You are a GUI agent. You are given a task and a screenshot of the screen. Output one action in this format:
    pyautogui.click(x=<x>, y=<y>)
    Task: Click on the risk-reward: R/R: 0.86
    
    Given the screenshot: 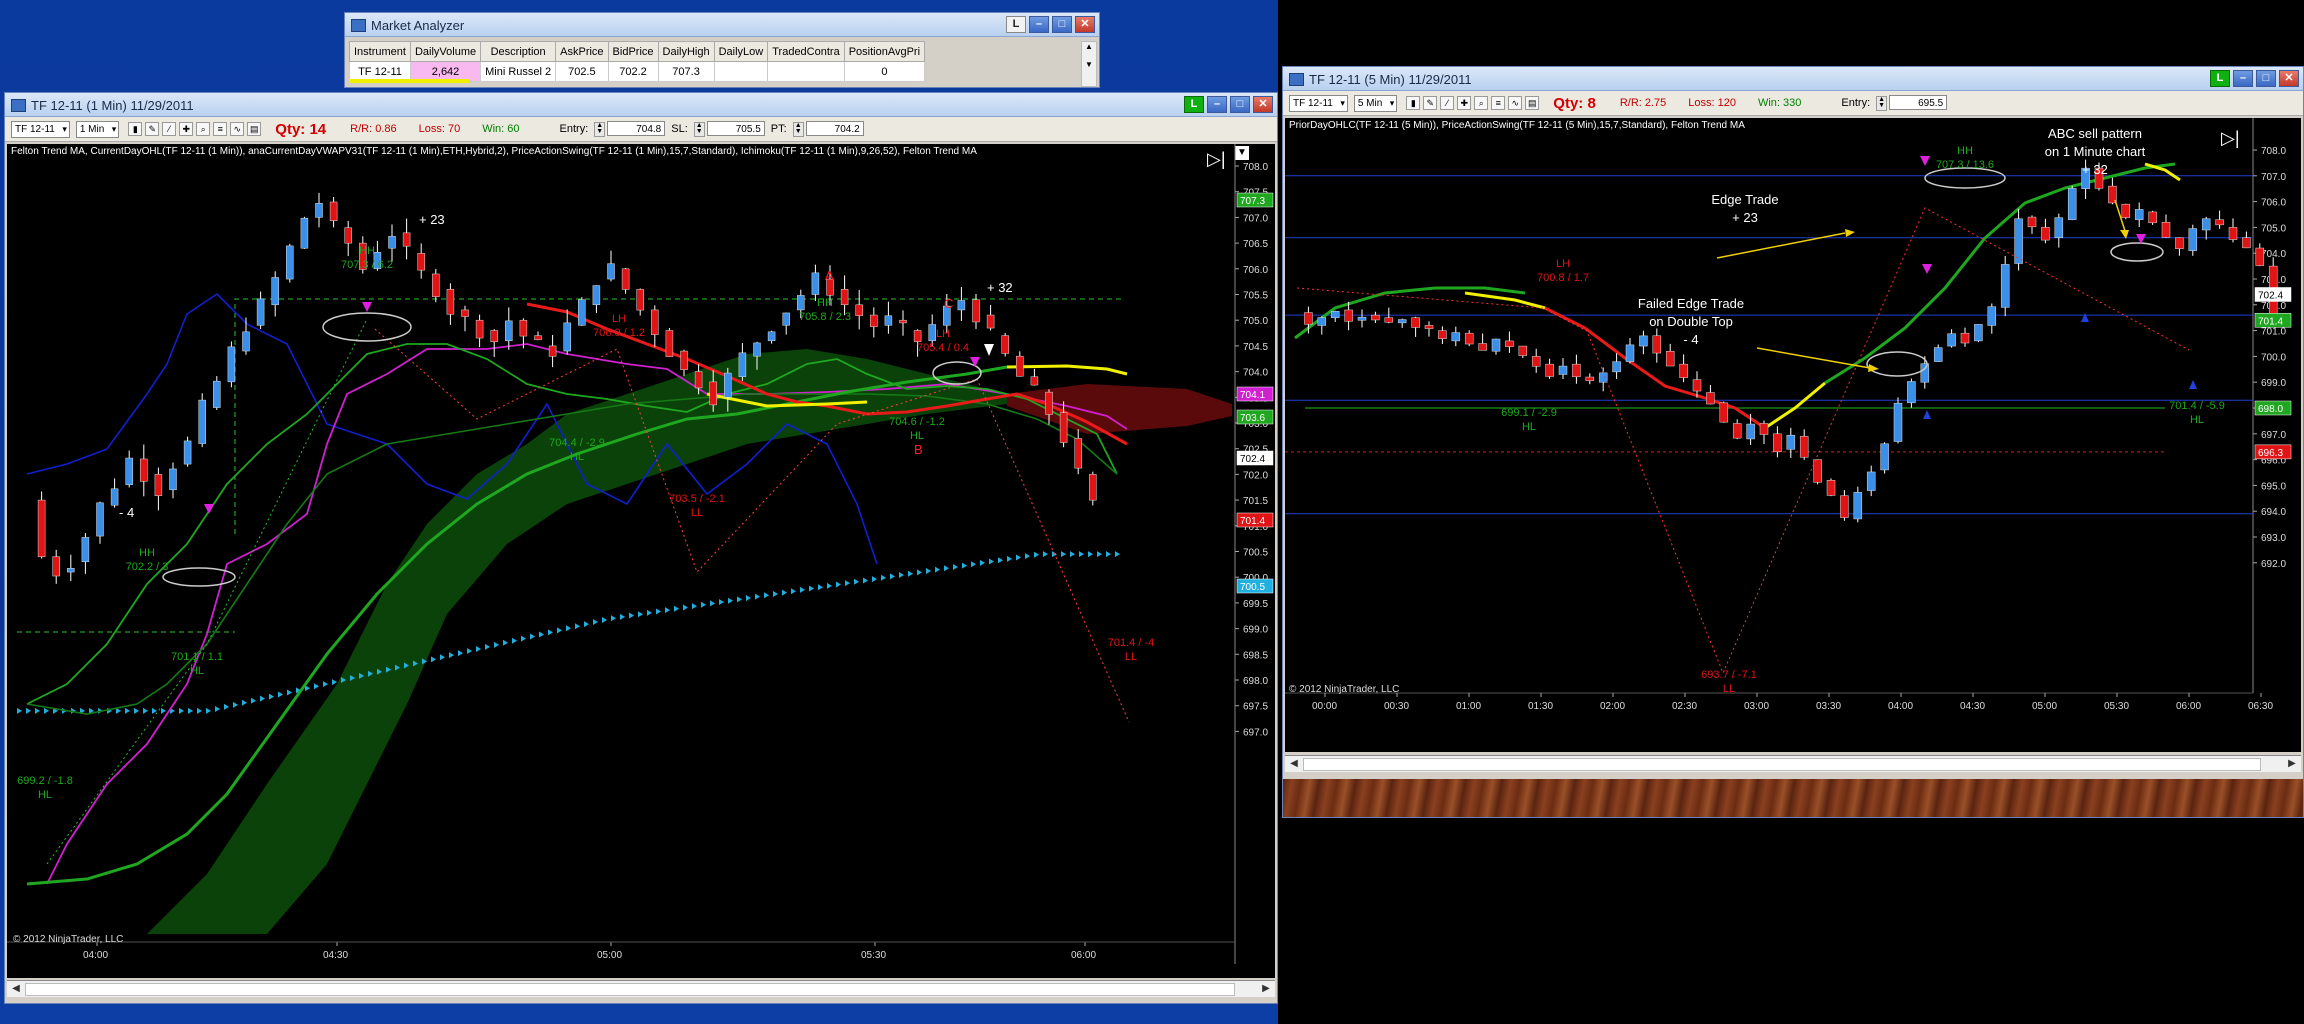 What is the action you would take?
    pyautogui.click(x=373, y=129)
    